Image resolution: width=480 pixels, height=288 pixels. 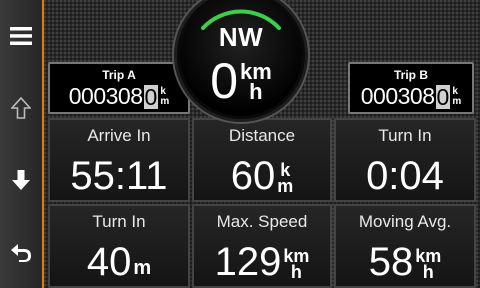 What do you see at coordinates (455, 91) in the screenshot?
I see `trip-b-unit-top: k` at bounding box center [455, 91].